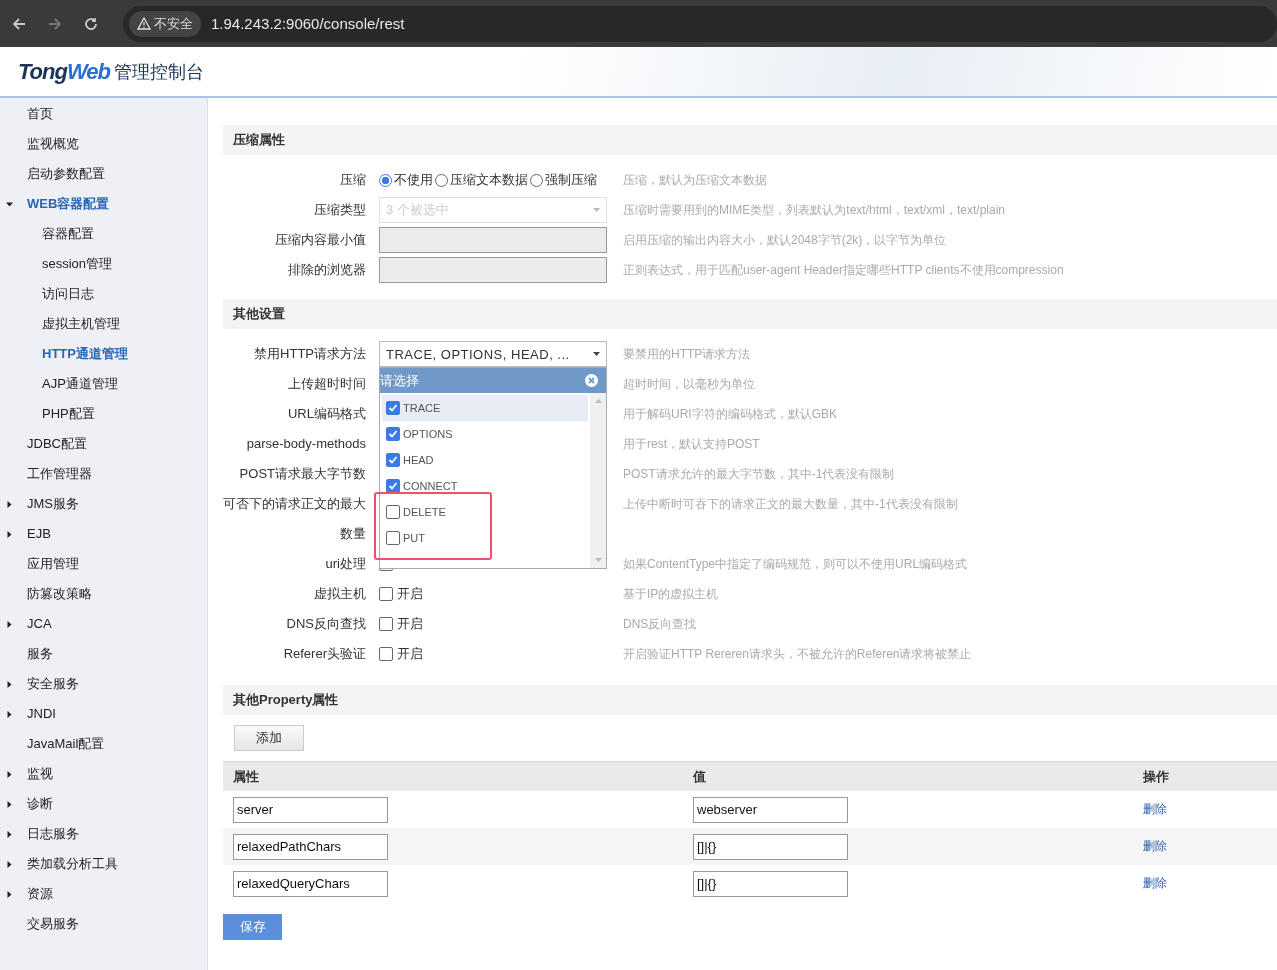 The height and width of the screenshot is (970, 1277). What do you see at coordinates (103, 324) in the screenshot?
I see `sidebar-item: 虚拟主机管理` at bounding box center [103, 324].